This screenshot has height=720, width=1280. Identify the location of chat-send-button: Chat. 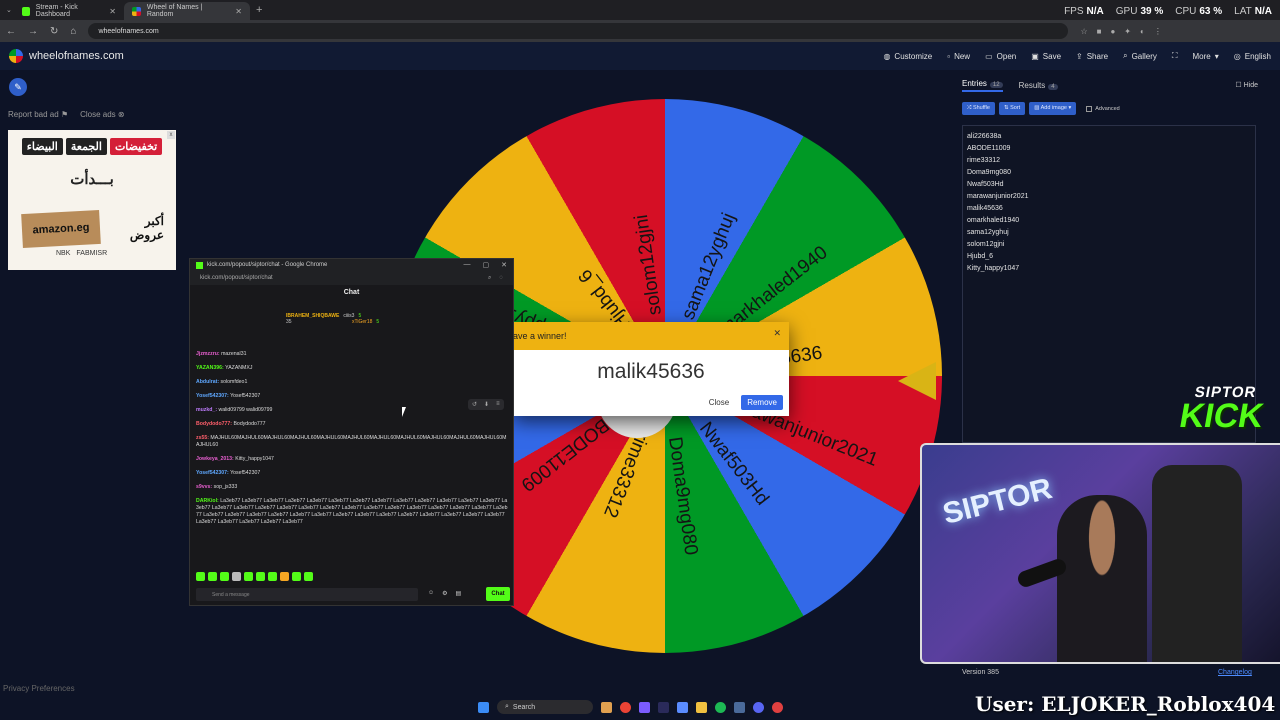
(498, 594).